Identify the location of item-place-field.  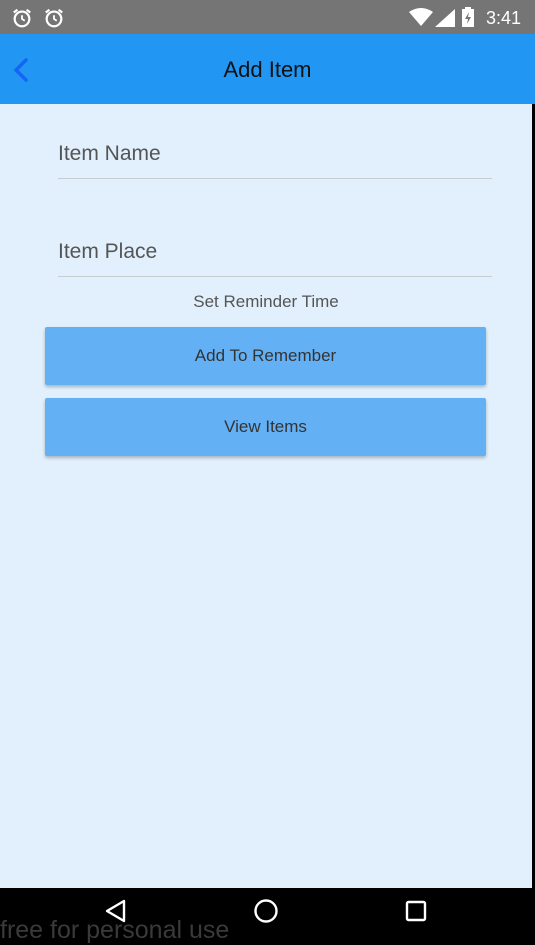
(275, 246).